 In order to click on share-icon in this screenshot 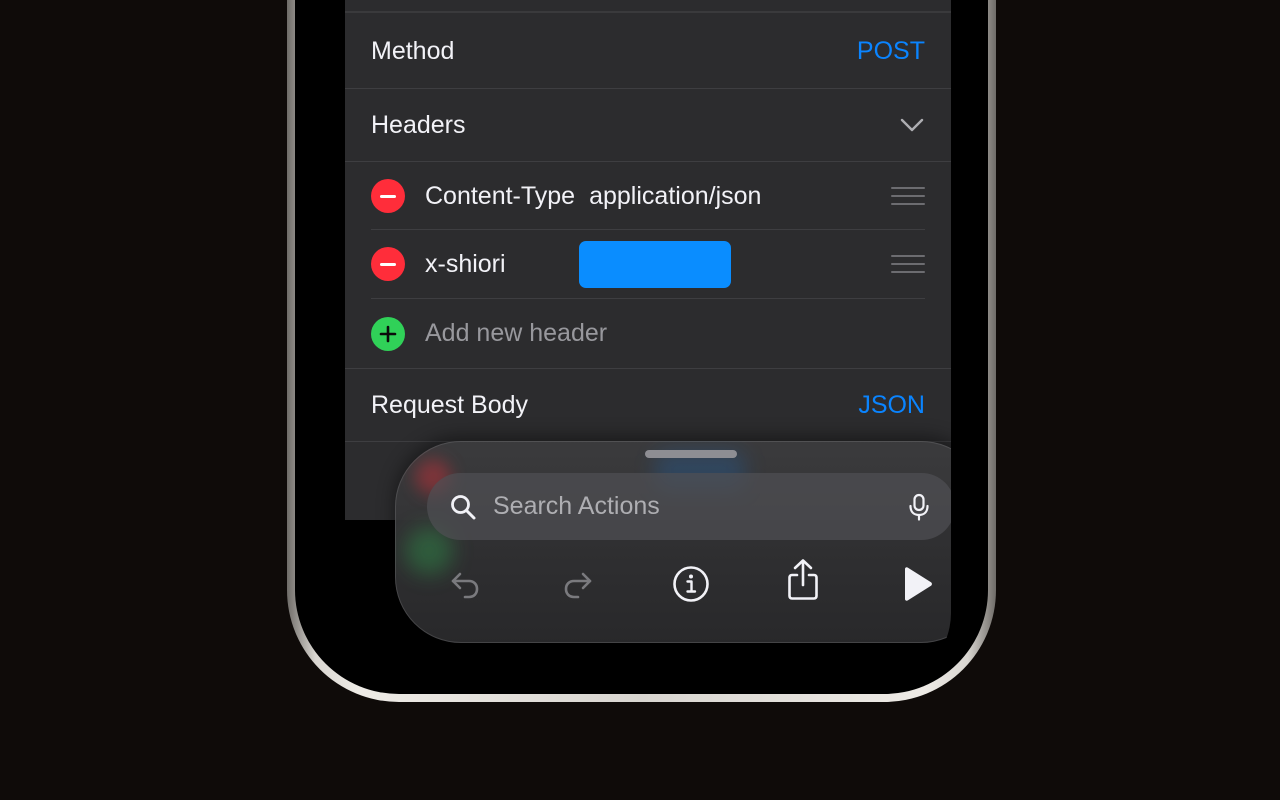, I will do `click(803, 579)`.